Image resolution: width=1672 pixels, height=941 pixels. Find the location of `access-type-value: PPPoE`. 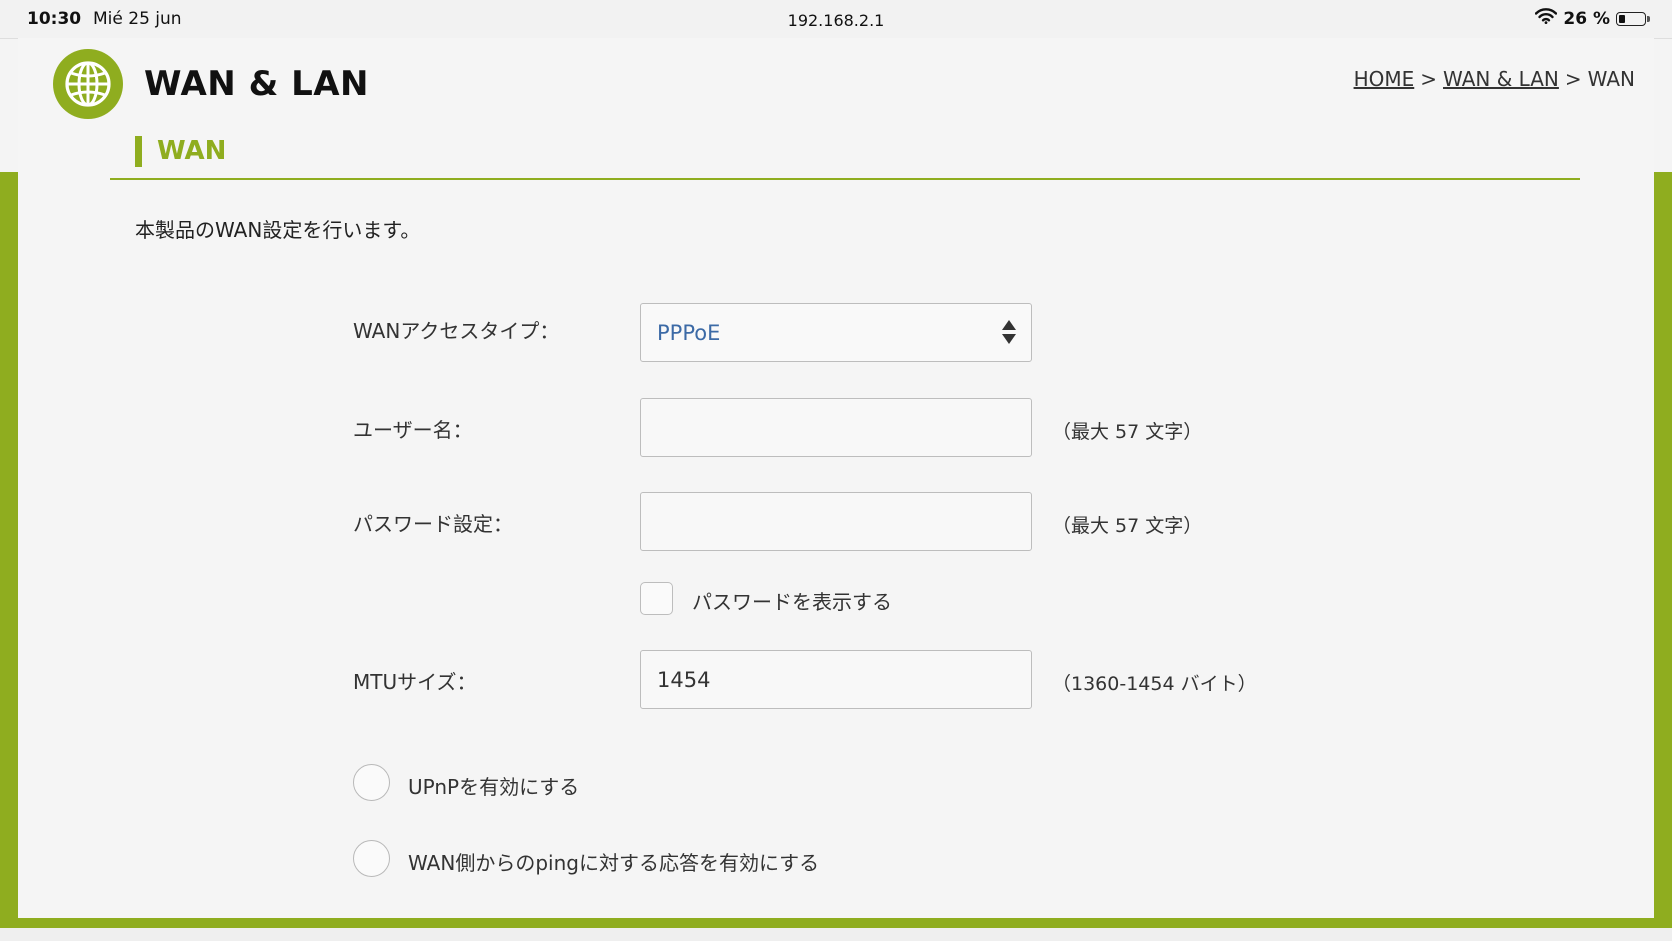

access-type-value: PPPoE is located at coordinates (689, 332).